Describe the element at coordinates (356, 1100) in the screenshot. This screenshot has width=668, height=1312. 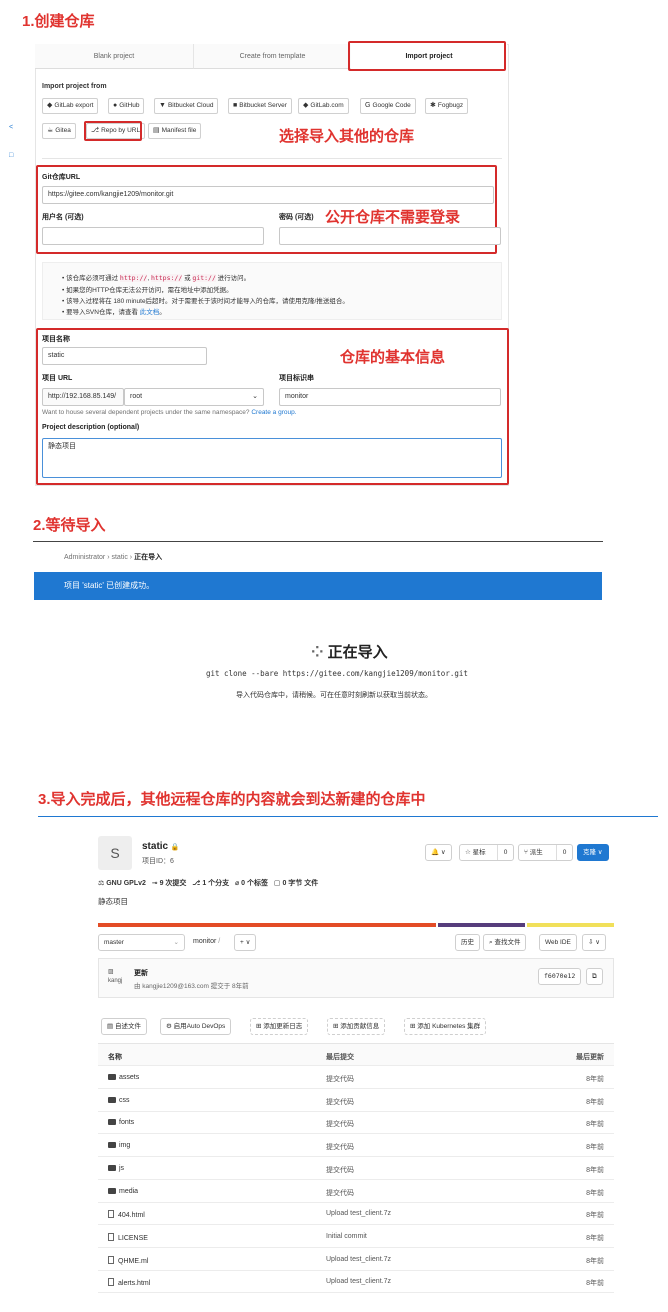
I see `table-row: css 提交代码 8年前` at that location.